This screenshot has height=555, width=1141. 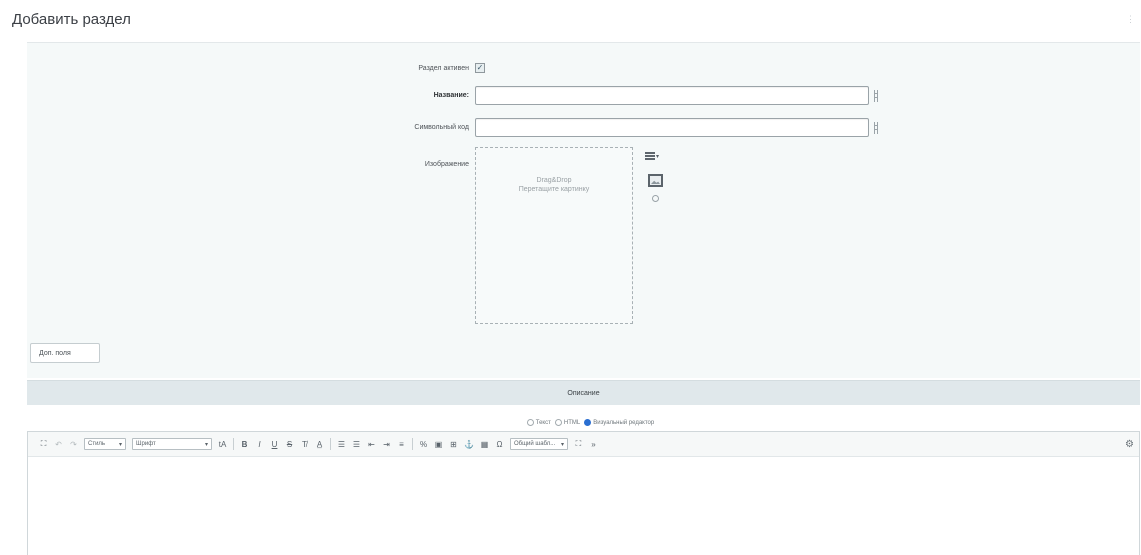 I want to click on template-select: Общий шабл... ▾, so click(x=538, y=444).